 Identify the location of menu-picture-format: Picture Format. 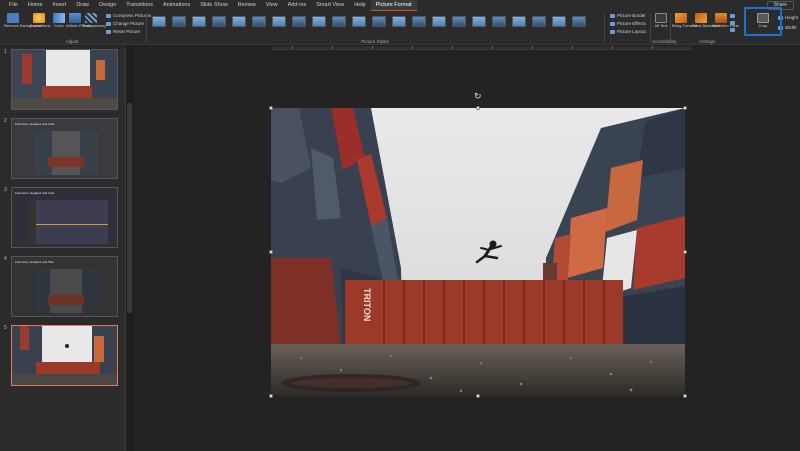
(393, 5).